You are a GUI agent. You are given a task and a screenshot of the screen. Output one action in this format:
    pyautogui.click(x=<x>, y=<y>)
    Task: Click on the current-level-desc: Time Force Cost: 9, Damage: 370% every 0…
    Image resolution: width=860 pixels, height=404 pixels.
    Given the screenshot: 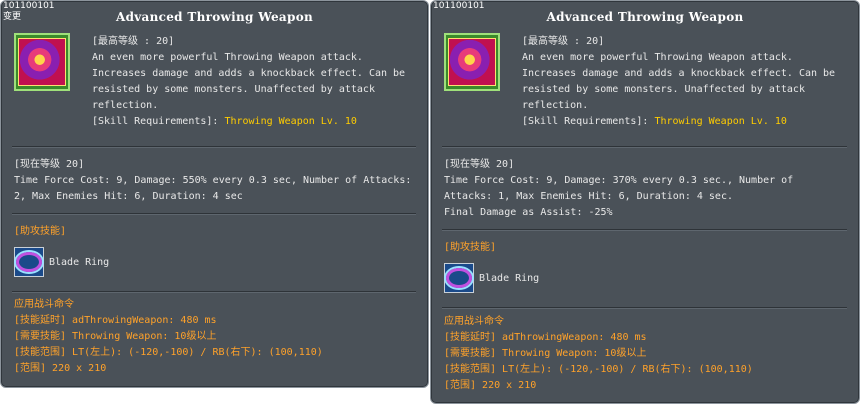 What is the action you would take?
    pyautogui.click(x=619, y=196)
    